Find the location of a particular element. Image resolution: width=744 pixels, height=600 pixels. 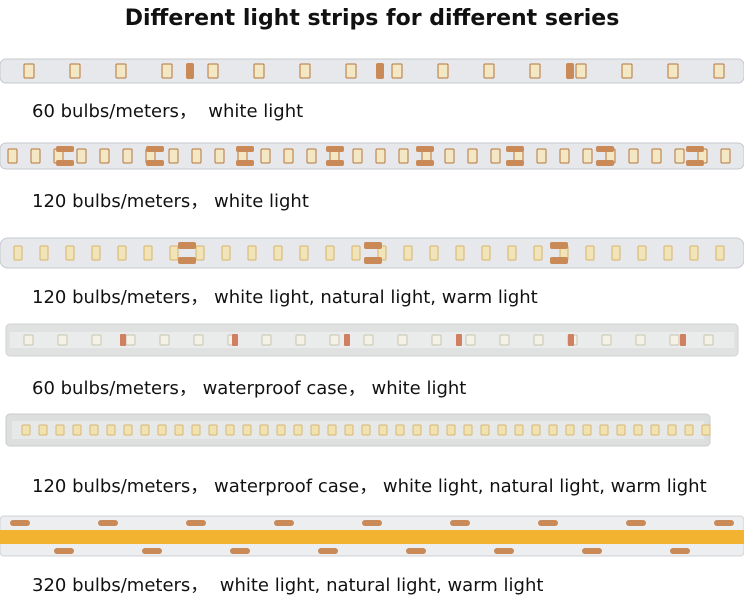

caption-strip-60-white: 60 bulbs/meters， white light is located at coordinates (168, 111).